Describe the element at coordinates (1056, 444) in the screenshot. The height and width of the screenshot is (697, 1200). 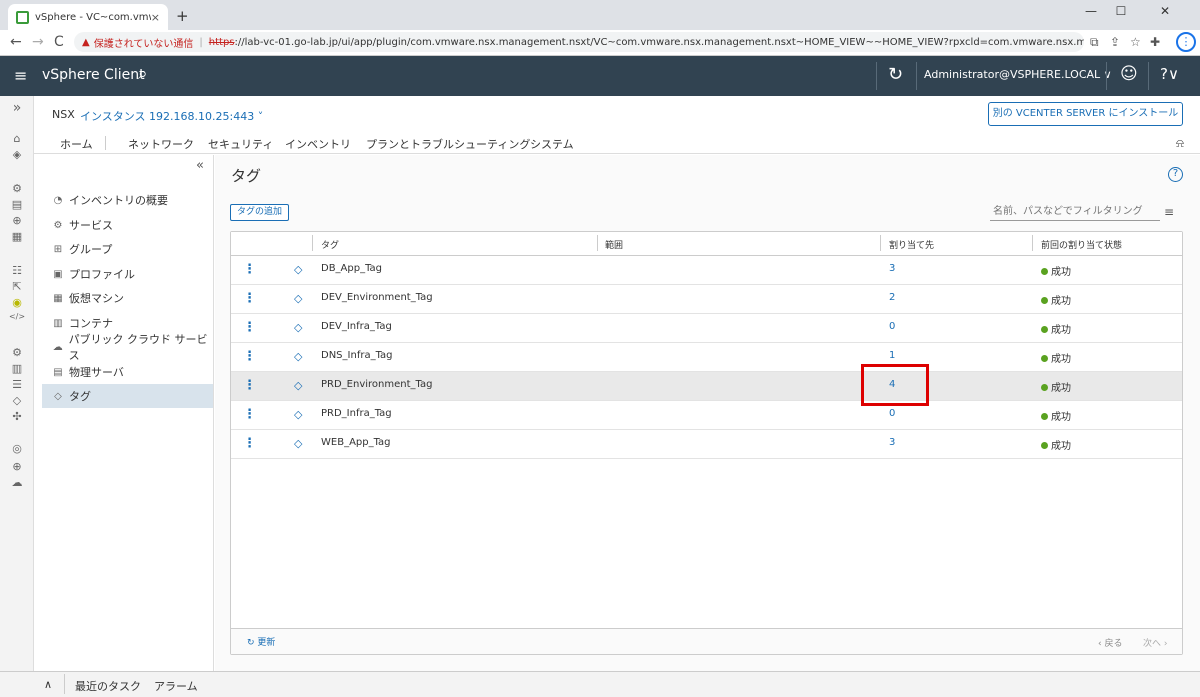
I see `status-cell: 成功` at that location.